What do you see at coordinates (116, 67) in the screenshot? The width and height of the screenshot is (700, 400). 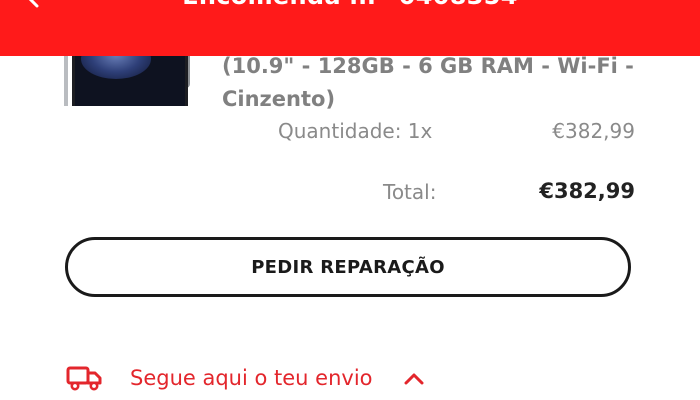 I see `tablet-screen` at bounding box center [116, 67].